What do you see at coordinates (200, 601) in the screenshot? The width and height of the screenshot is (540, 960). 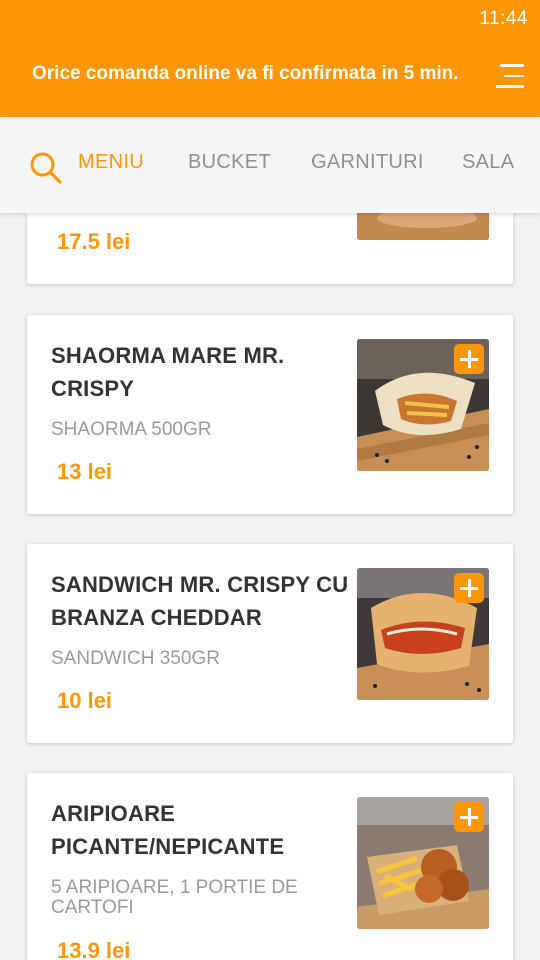 I see `product-name: SANDWICH MR. CRISPY CU BRANZA CHEDDAR` at bounding box center [200, 601].